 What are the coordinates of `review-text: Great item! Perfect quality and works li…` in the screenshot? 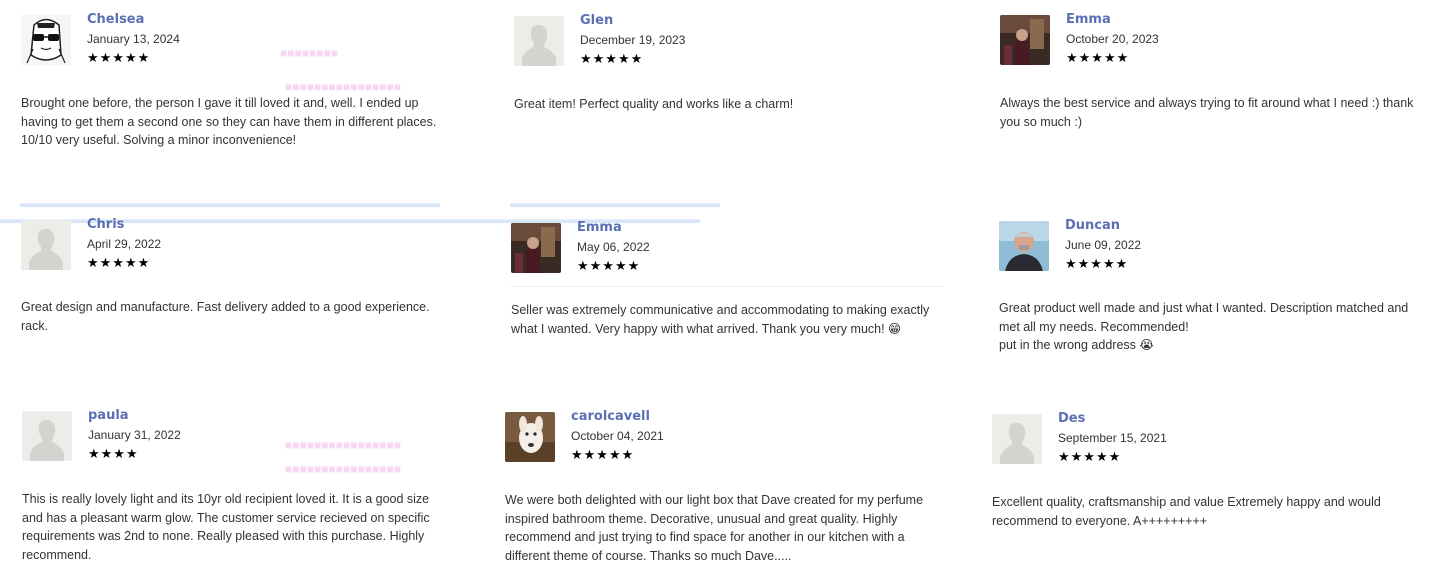 It's located at (654, 104).